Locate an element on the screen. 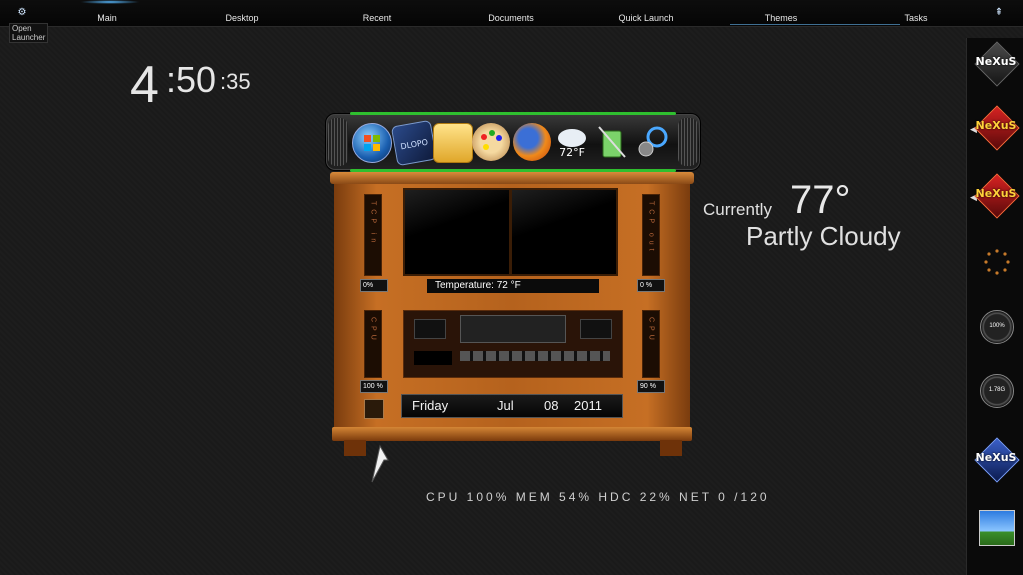  tcp-in-value: 0% is located at coordinates (374, 285).